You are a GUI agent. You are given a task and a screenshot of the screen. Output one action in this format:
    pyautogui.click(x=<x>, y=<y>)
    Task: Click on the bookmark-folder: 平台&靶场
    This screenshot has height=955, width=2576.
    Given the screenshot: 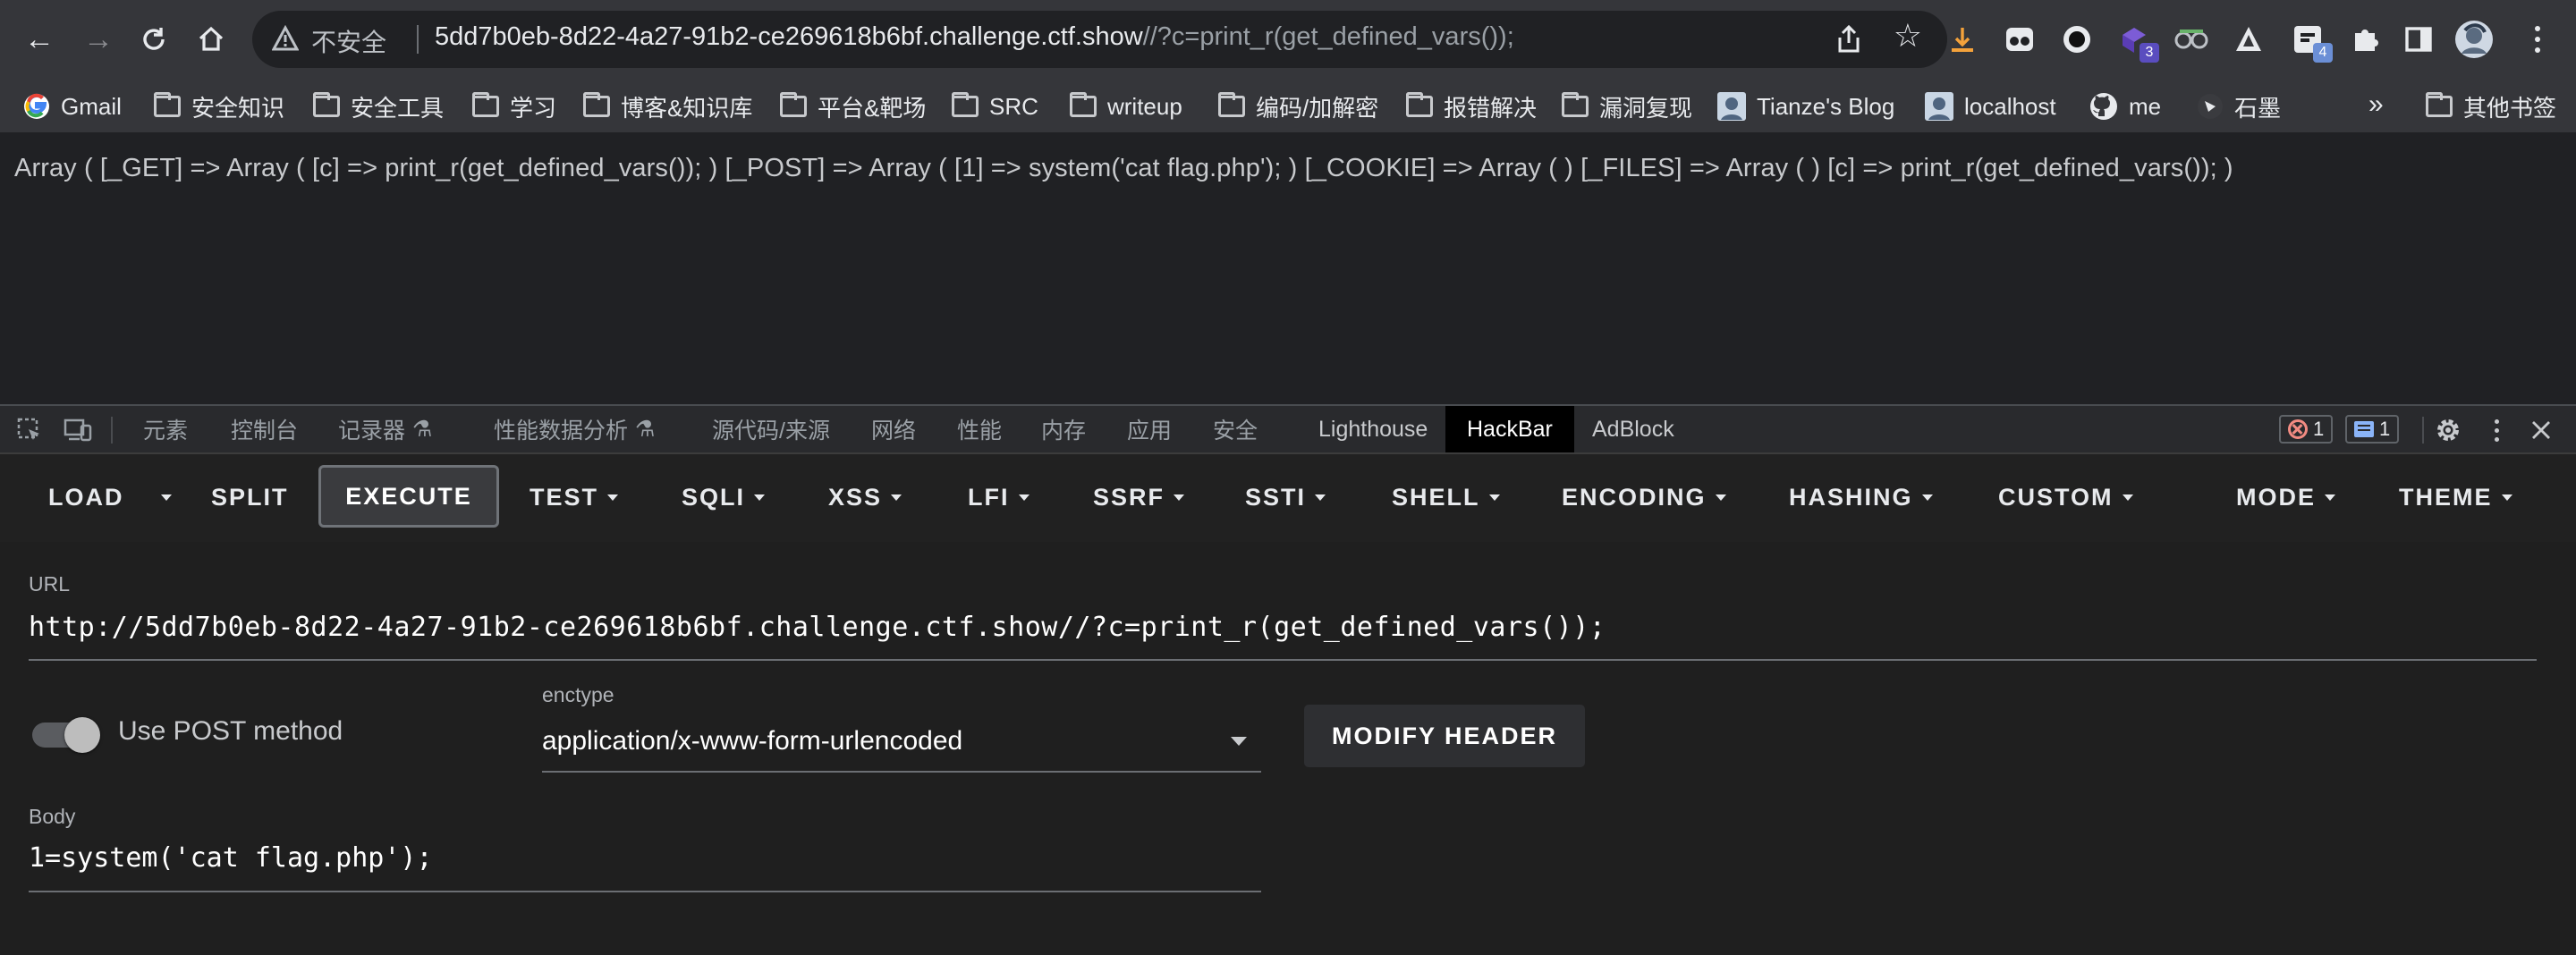 What is the action you would take?
    pyautogui.click(x=853, y=106)
    